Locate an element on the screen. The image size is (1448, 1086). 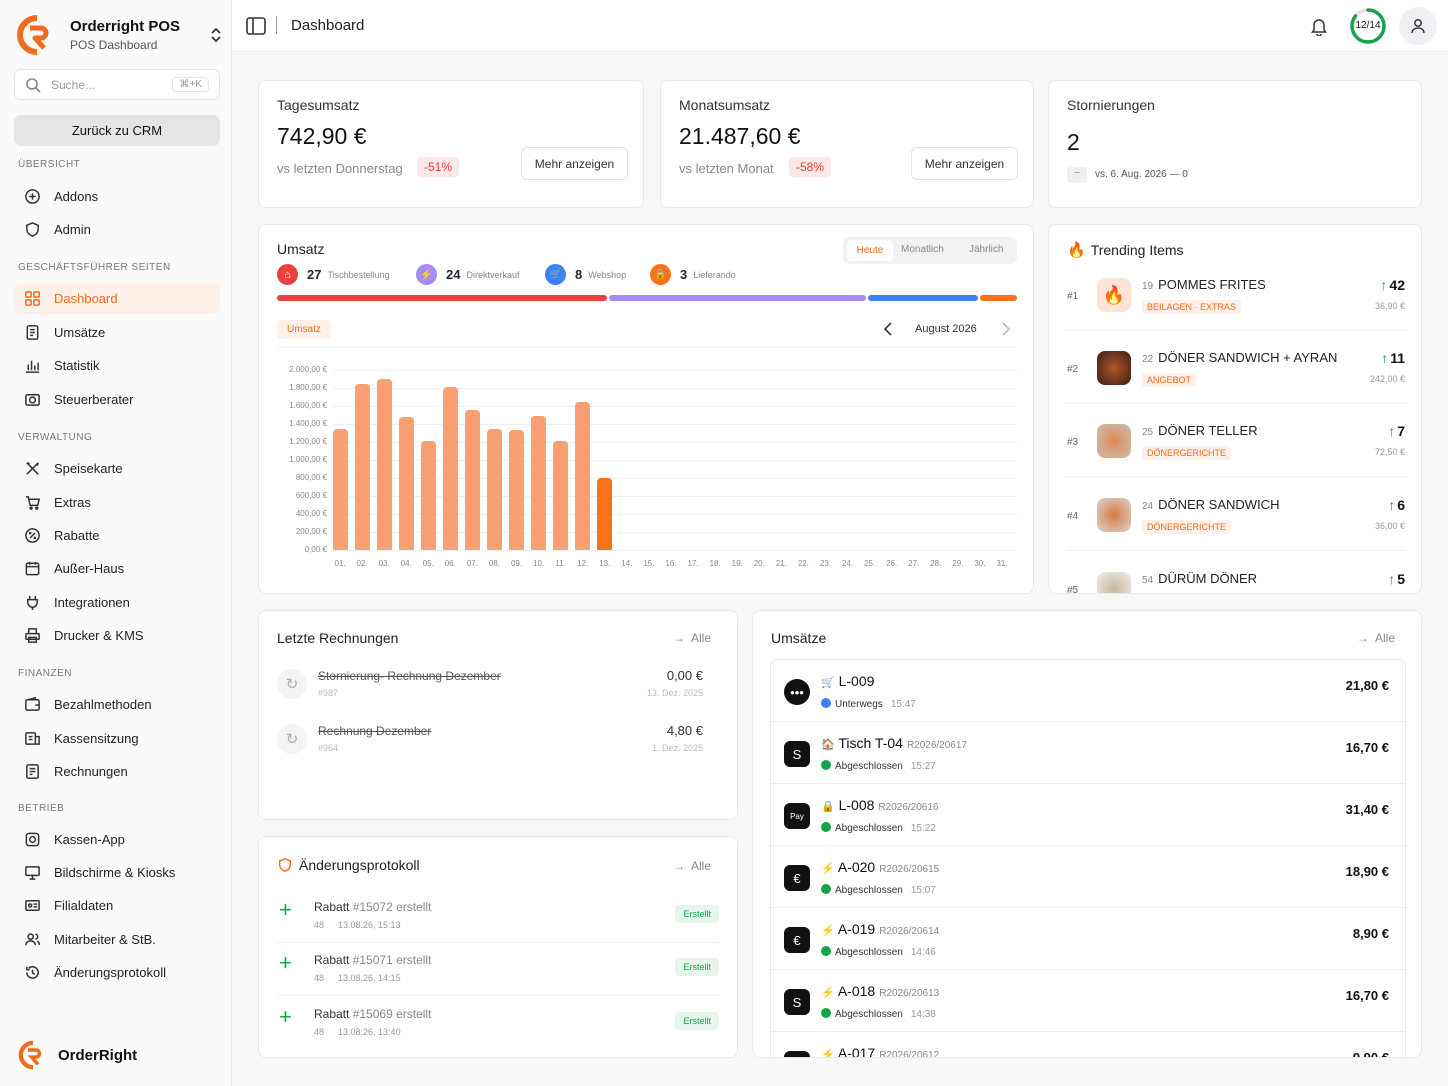
x-tick-label: 20. is located at coordinates (759, 563).